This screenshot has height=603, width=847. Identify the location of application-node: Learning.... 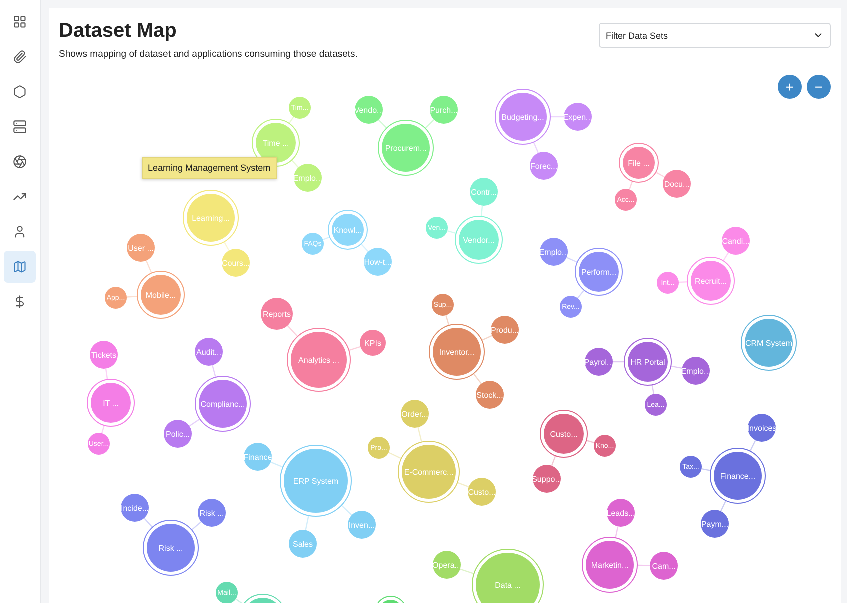
(211, 218).